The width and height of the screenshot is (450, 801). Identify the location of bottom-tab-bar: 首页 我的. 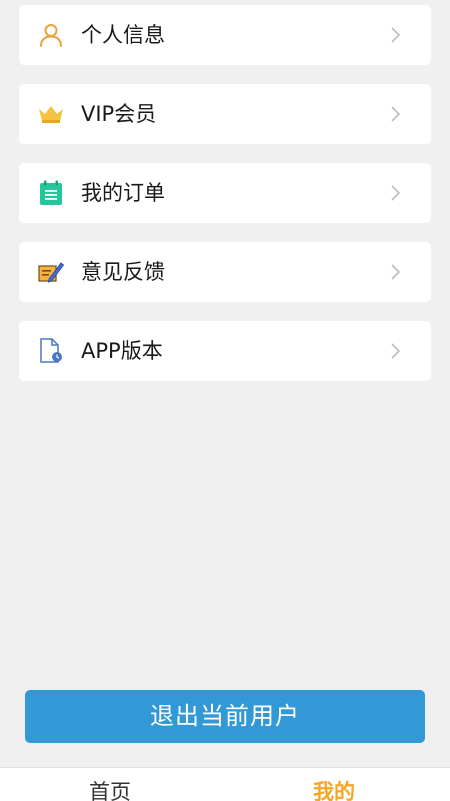
(225, 784).